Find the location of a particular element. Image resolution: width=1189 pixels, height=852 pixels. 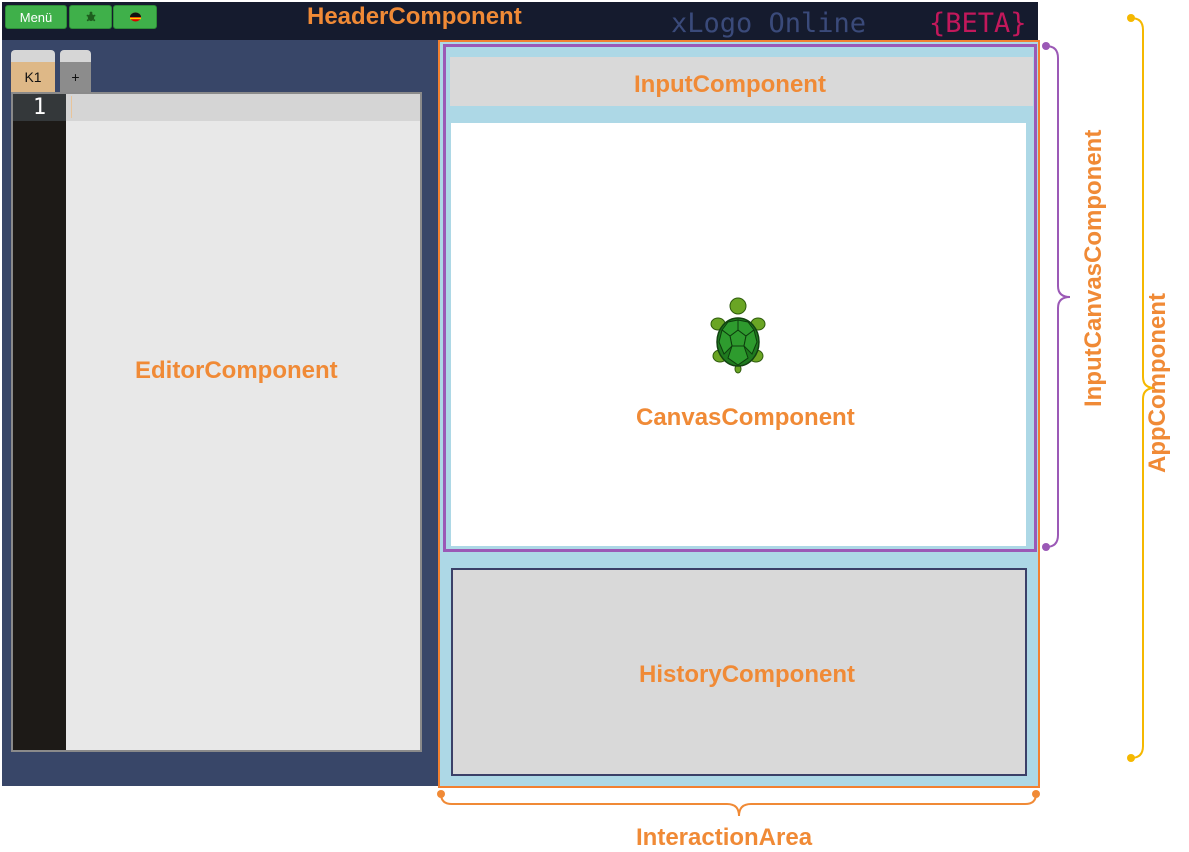

interaction-area-bracket is located at coordinates (738, 805).